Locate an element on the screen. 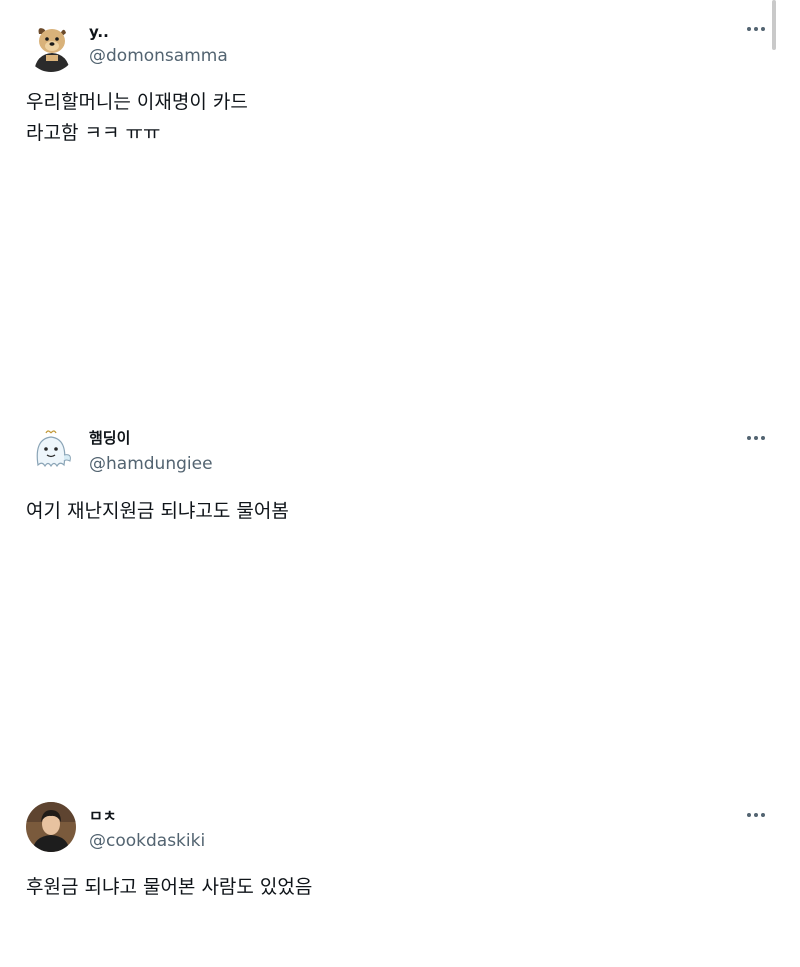 The height and width of the screenshot is (967, 800). user-handle: @cookdaskiki is located at coordinates (147, 841).